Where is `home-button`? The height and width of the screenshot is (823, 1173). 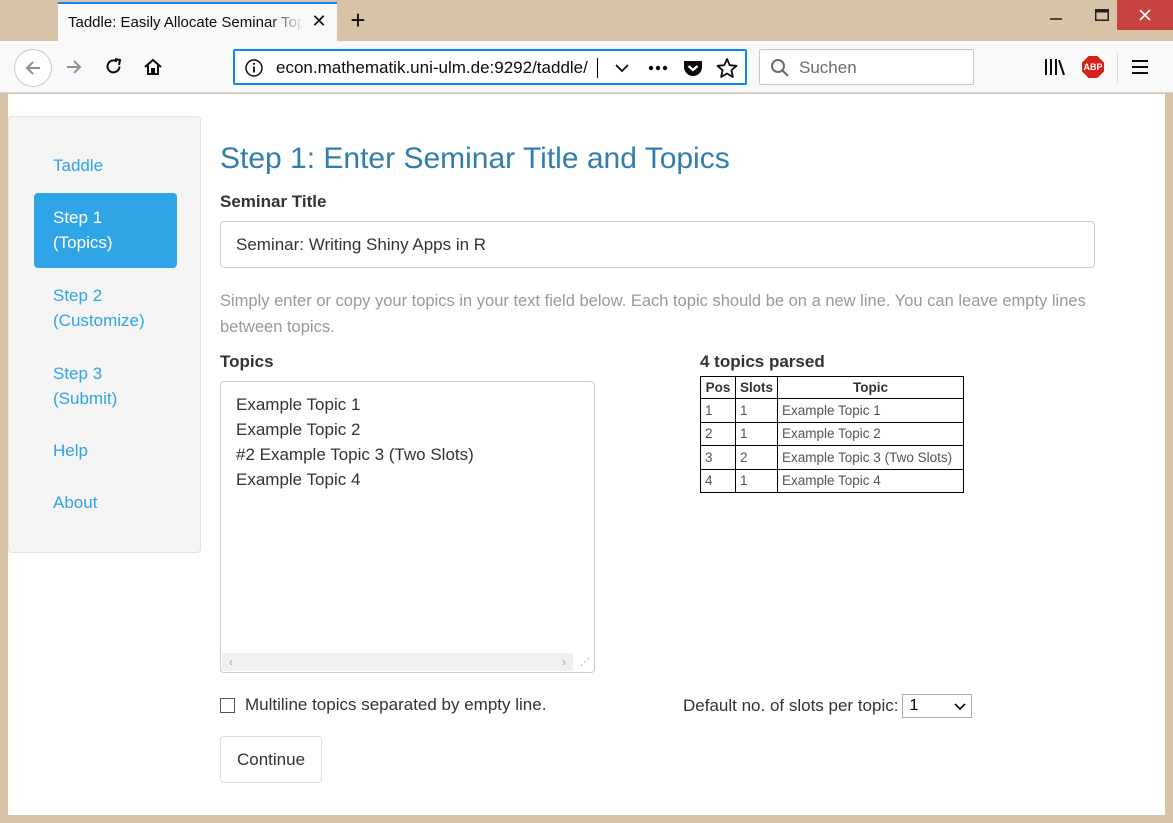
home-button is located at coordinates (153, 67).